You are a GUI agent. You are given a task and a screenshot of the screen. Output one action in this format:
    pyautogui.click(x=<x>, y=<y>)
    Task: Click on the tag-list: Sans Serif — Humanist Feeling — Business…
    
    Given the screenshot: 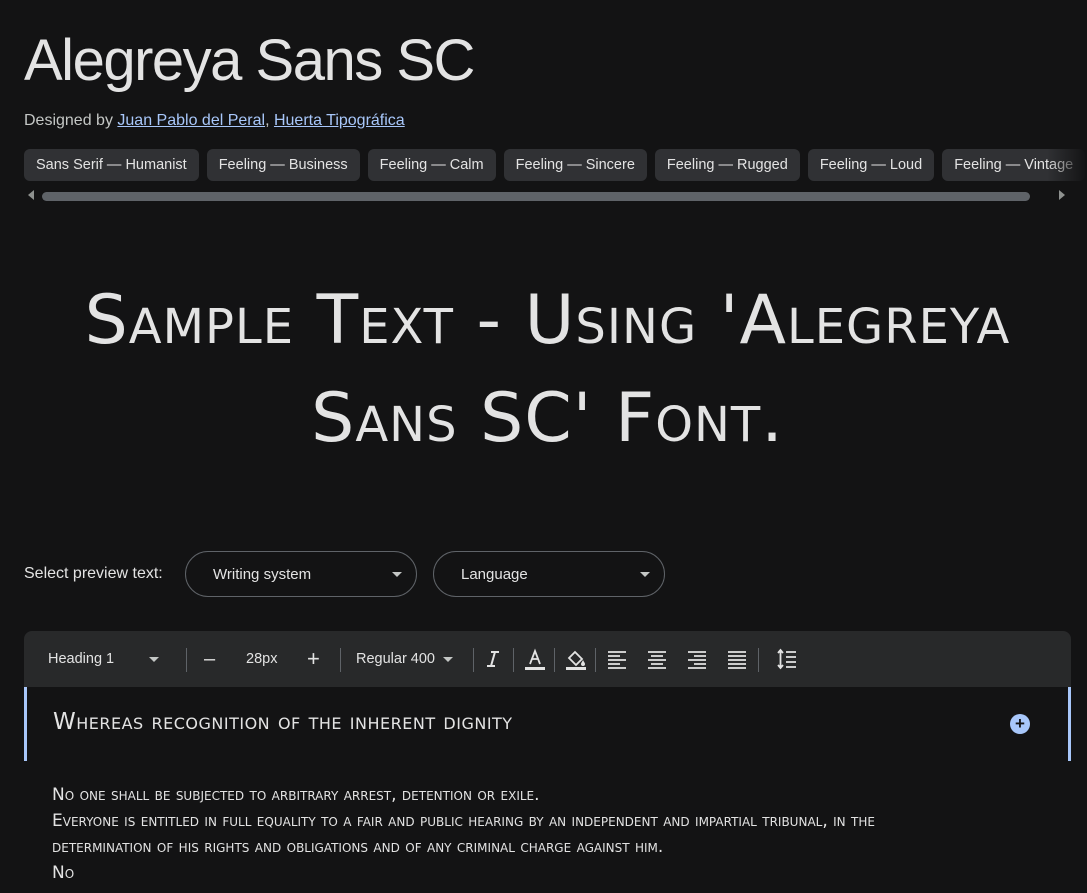 What is the action you would take?
    pyautogui.click(x=555, y=166)
    